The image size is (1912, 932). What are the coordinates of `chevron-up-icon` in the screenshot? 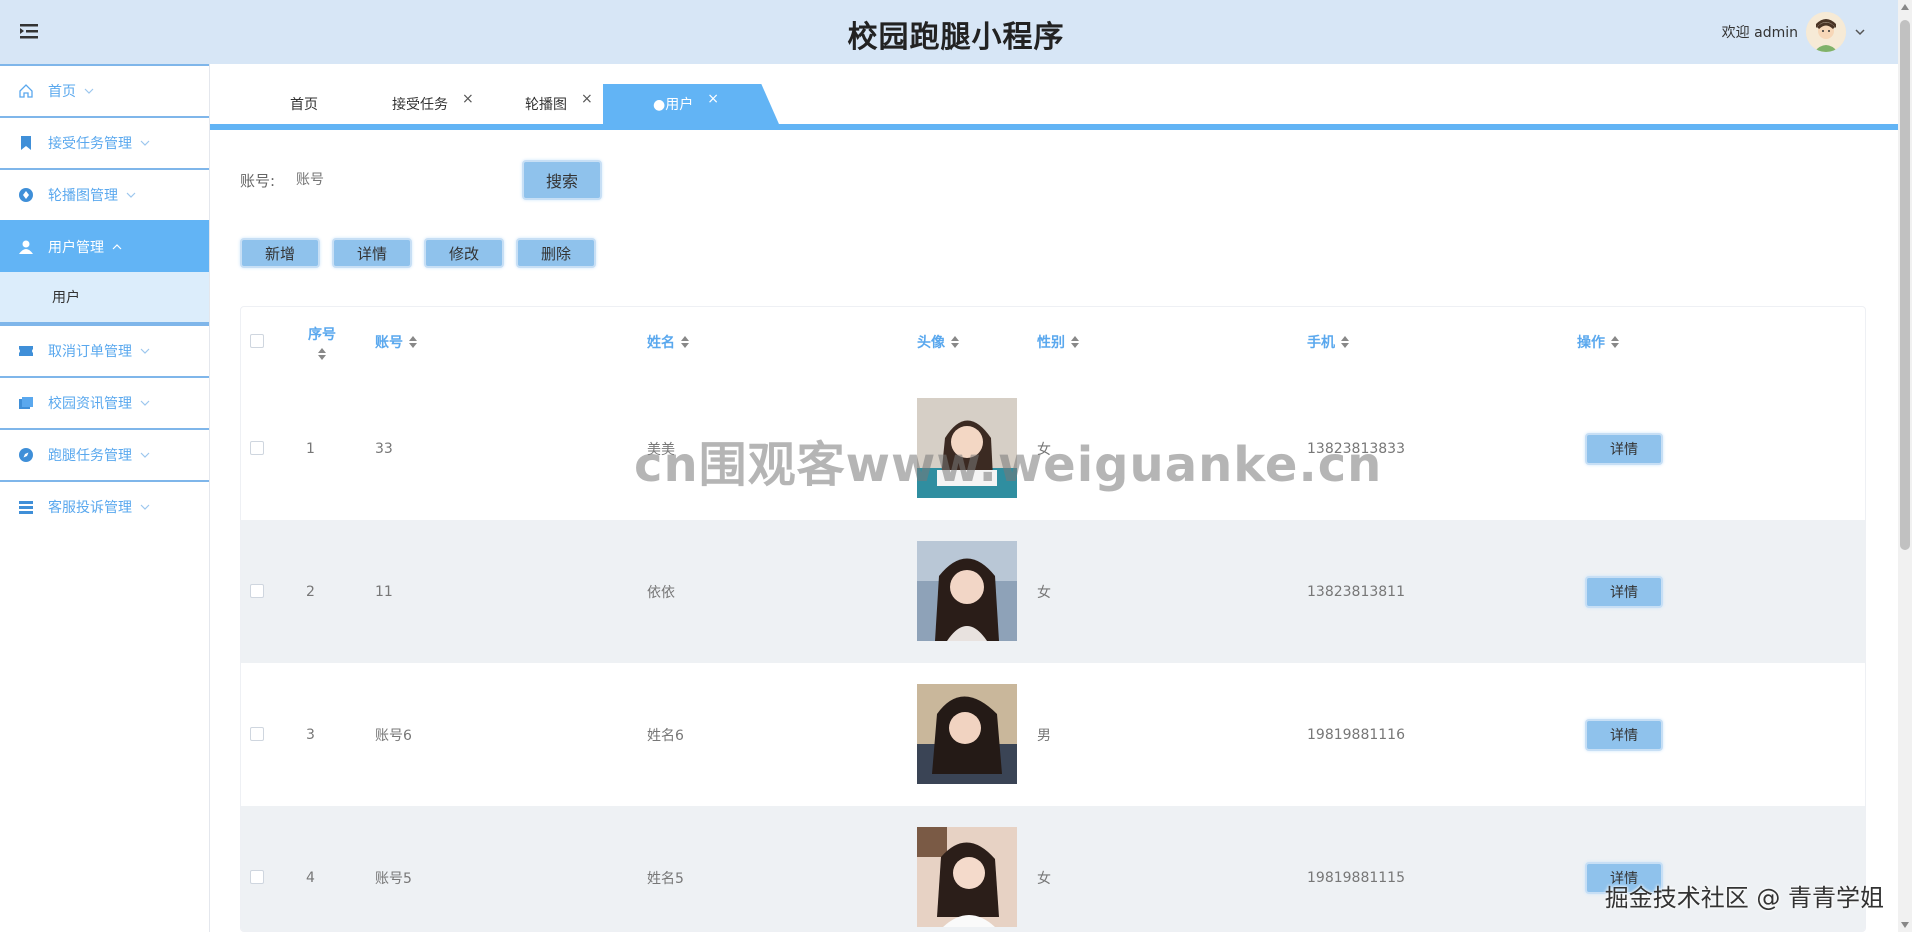 It's located at (117, 247).